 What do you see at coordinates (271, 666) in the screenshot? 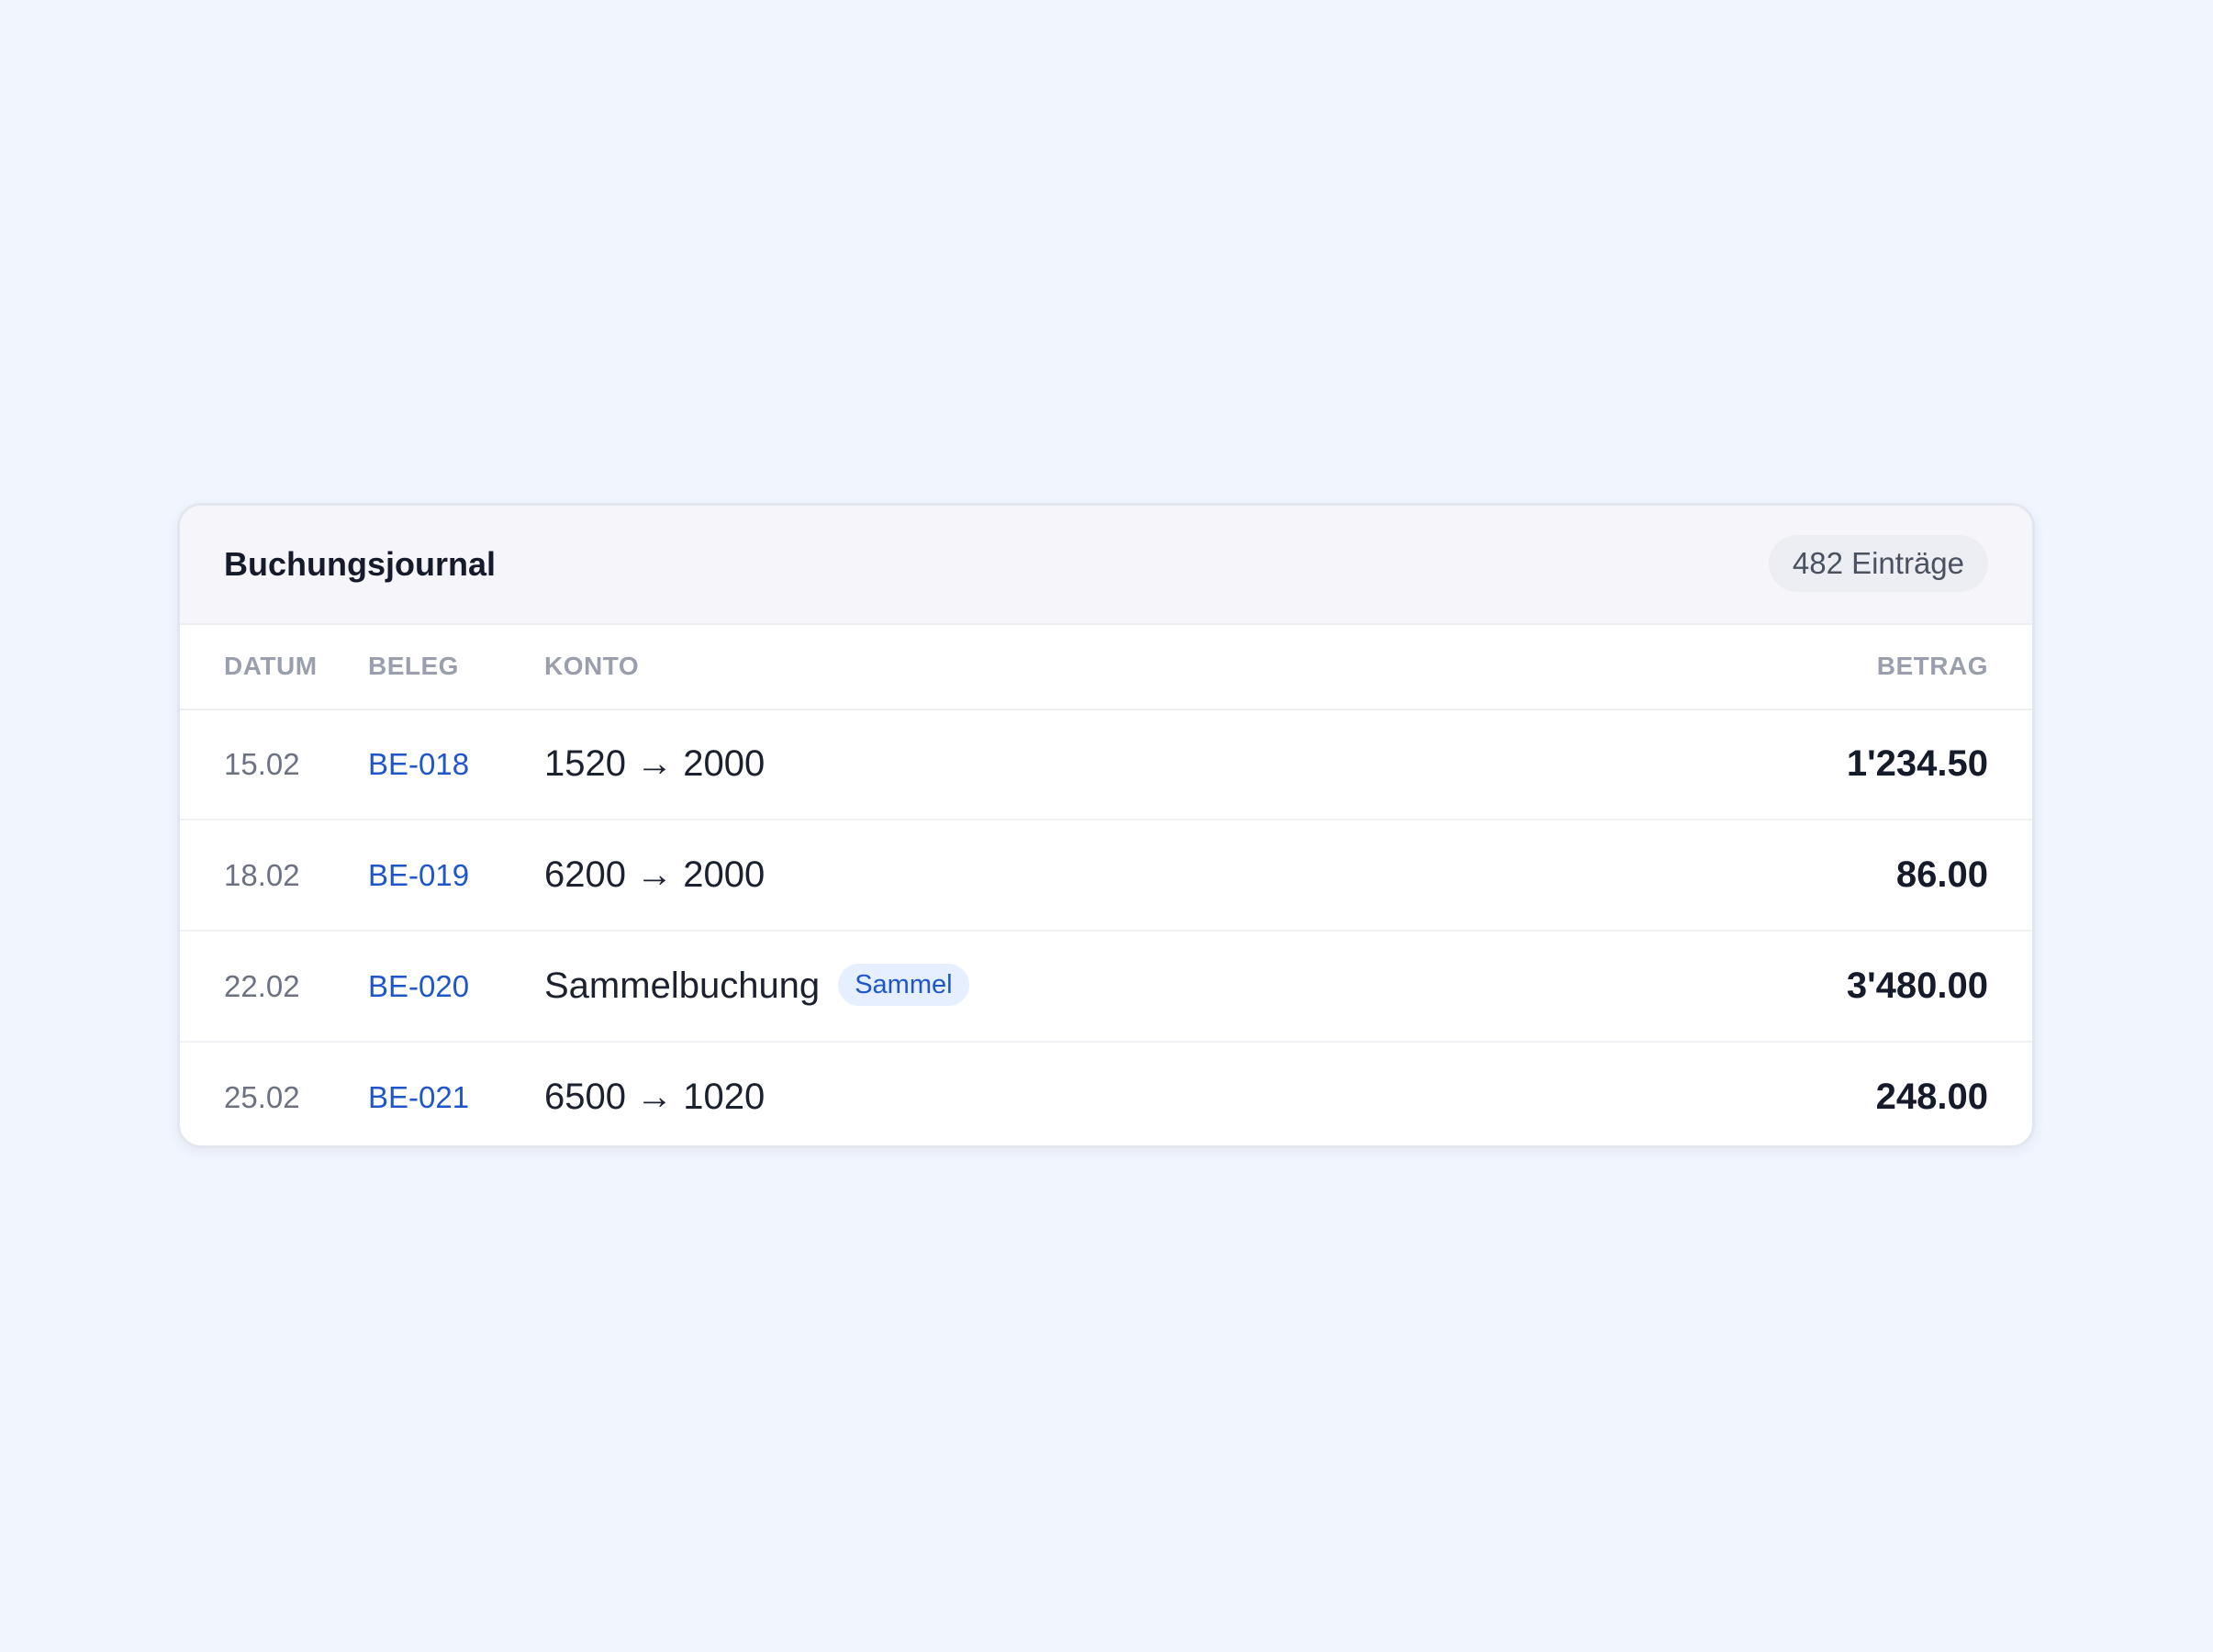
I see `column-header-date: DATUM` at bounding box center [271, 666].